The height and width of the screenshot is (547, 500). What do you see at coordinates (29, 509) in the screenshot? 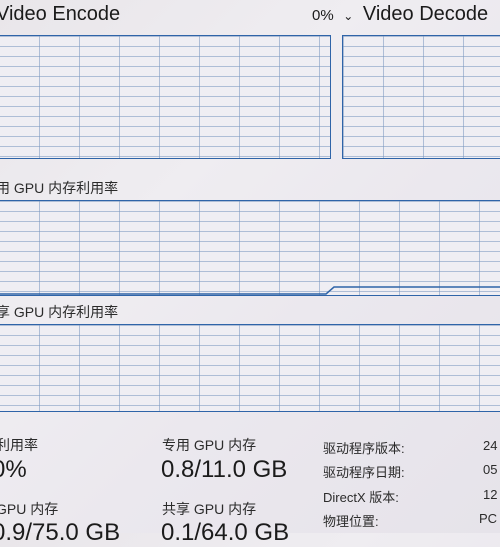
I see `gpu-memory-label: GPU 内存` at bounding box center [29, 509].